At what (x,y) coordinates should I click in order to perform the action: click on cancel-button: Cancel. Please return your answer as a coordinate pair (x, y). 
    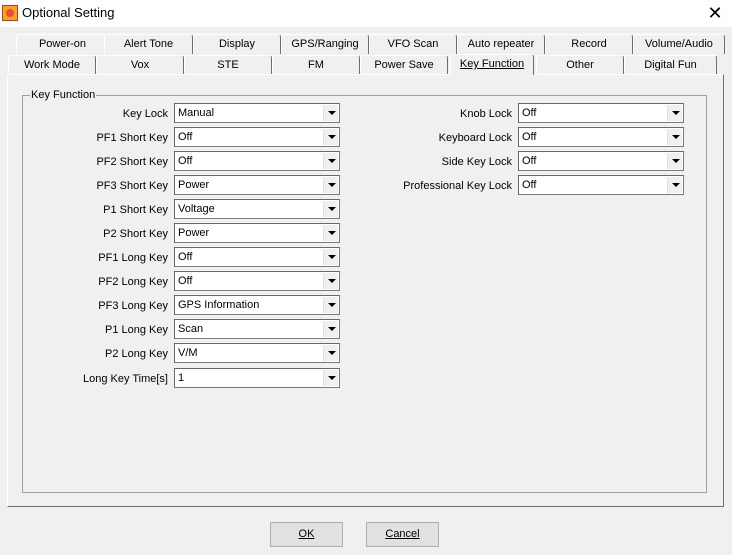
    Looking at the image, I should click on (402, 534).